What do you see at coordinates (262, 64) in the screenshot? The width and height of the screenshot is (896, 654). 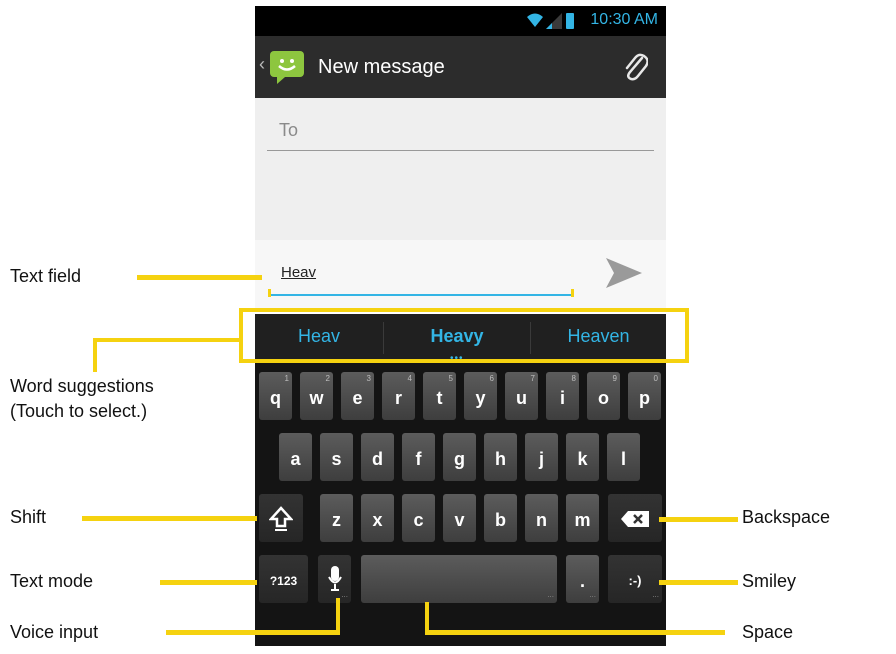 I see `back-chevron-icon: ‹` at bounding box center [262, 64].